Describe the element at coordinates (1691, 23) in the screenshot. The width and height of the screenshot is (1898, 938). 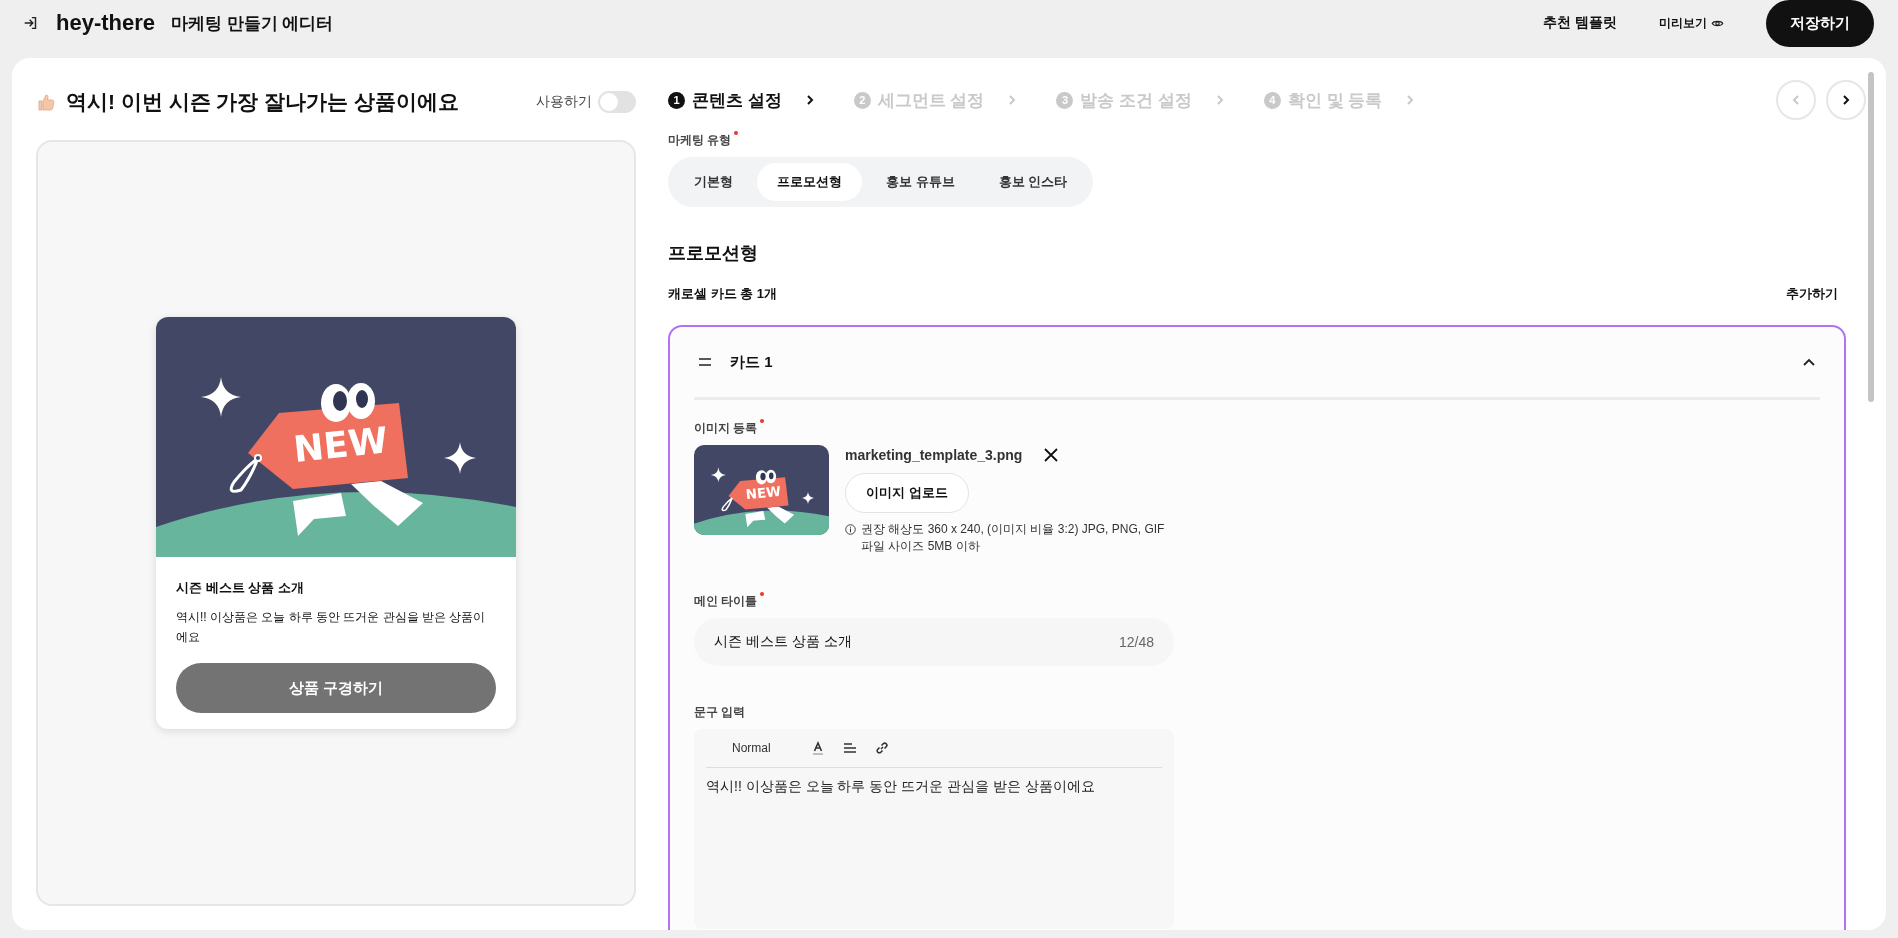
I see `preview-button: 미리보기` at that location.